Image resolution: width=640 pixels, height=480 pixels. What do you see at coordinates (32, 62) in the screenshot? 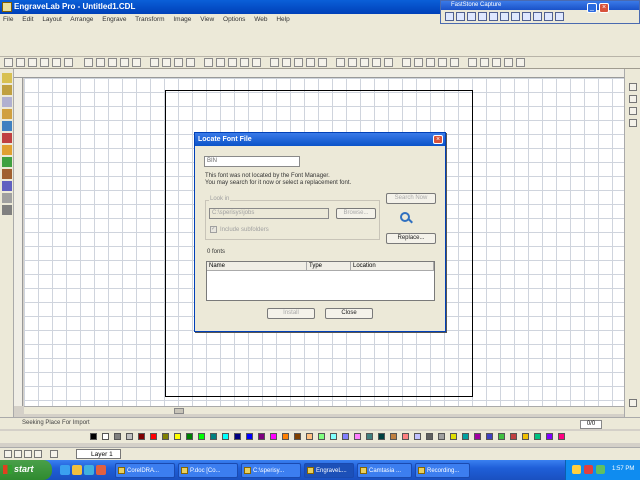
I see `save-icon` at bounding box center [32, 62].